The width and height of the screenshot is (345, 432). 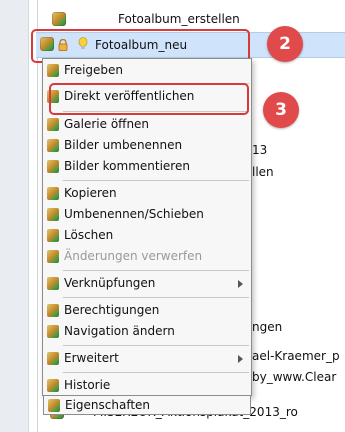 I want to click on navigation-icon, so click(x=53, y=331).